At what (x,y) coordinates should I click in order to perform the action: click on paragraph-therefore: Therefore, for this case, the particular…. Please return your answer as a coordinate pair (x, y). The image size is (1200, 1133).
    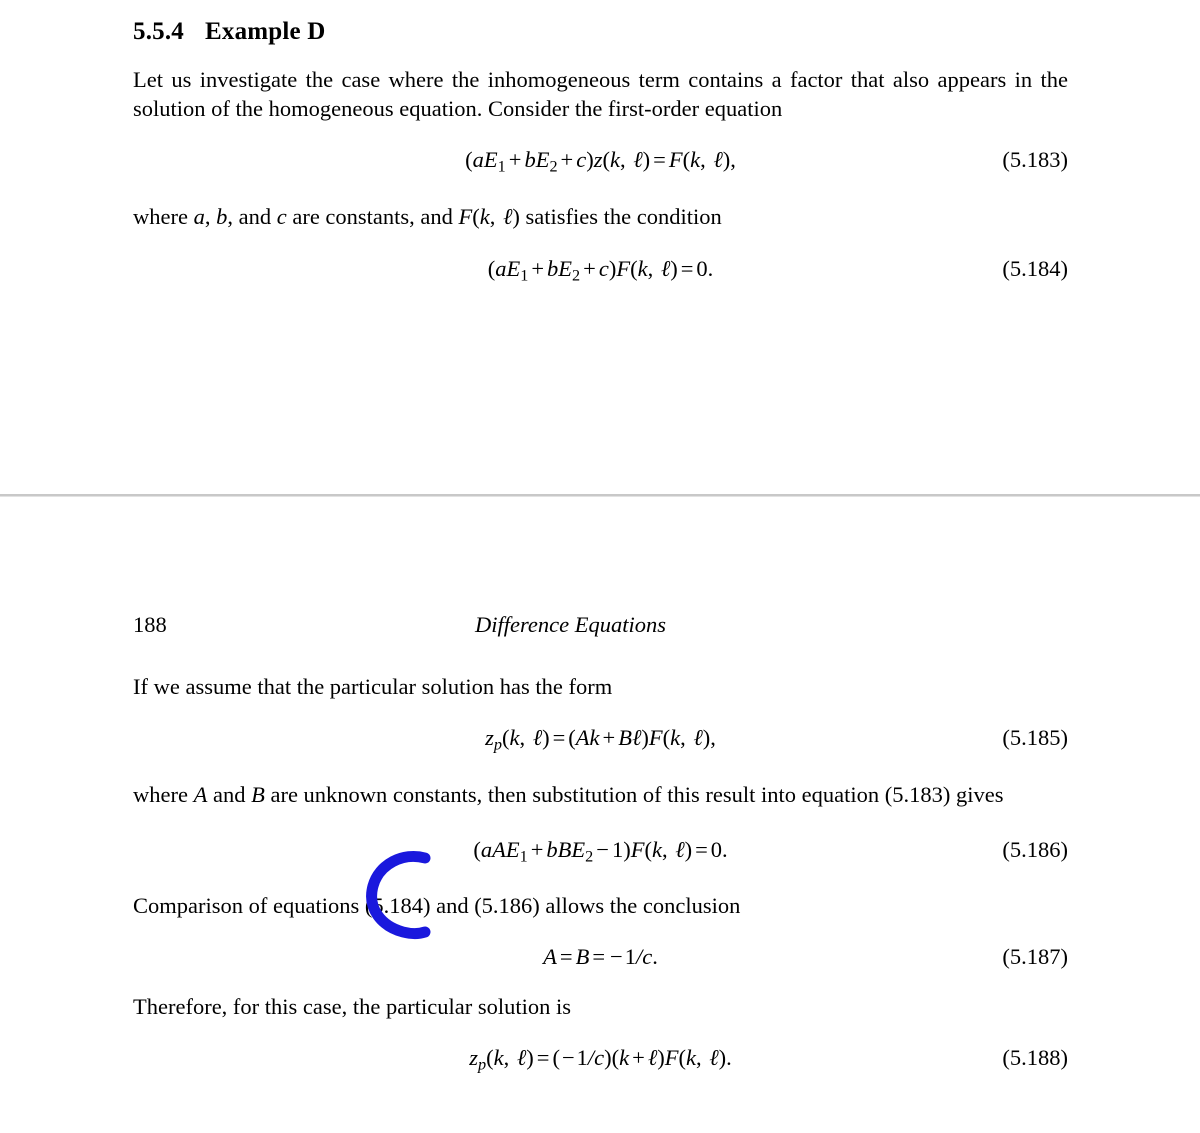
    Looking at the image, I should click on (352, 1007).